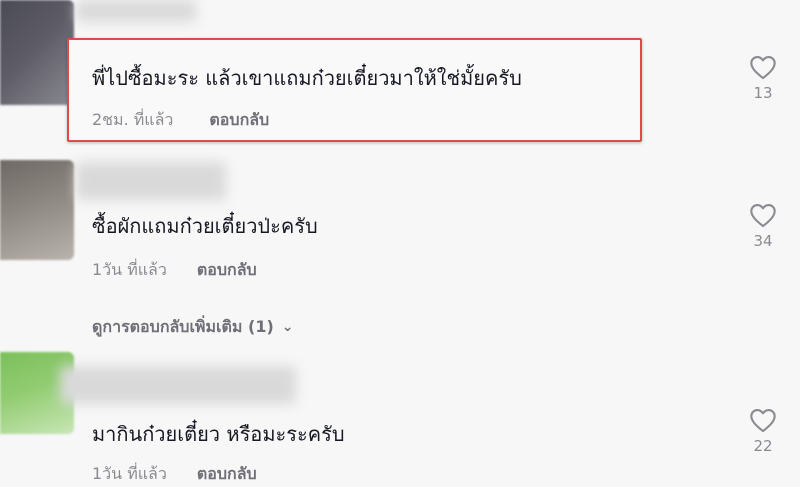  What do you see at coordinates (205, 226) in the screenshot?
I see `comment-text: ซื้อผักแถมก๋วยเตี๋ยวป่ะครับ` at bounding box center [205, 226].